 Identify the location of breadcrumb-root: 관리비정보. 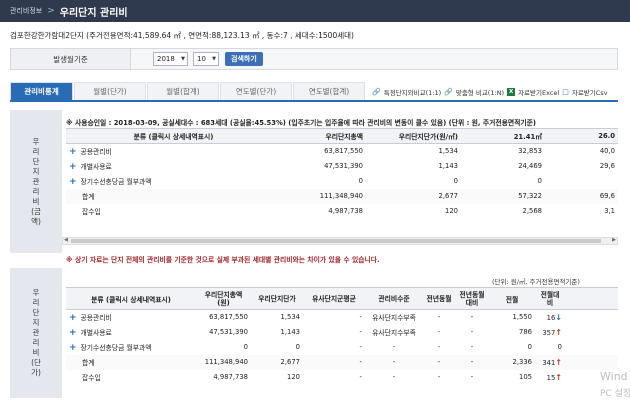
(26, 11).